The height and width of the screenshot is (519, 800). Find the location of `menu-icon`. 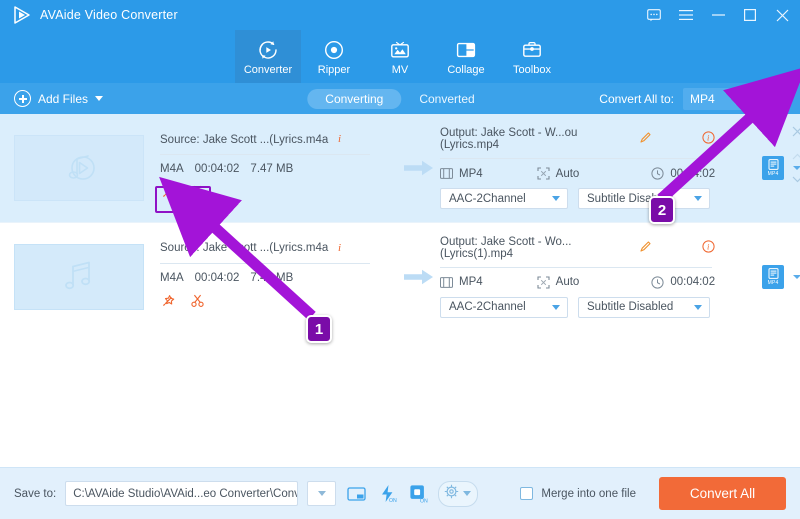

menu-icon is located at coordinates (686, 15).